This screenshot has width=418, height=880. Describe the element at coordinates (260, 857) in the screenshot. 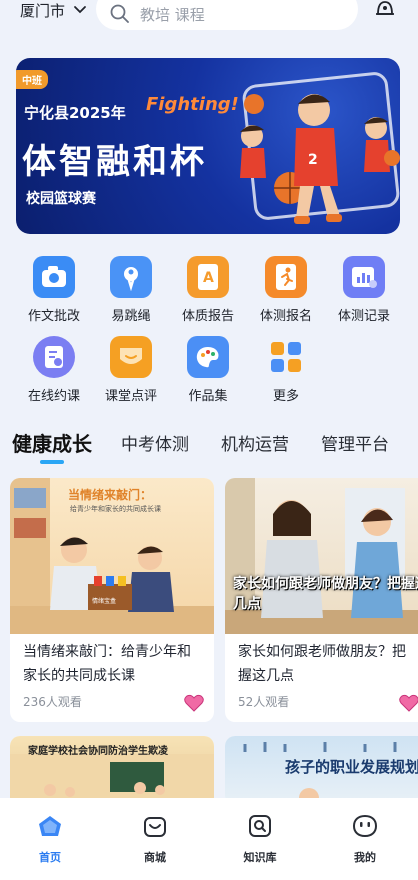

I see `nav-label: 知识库` at that location.